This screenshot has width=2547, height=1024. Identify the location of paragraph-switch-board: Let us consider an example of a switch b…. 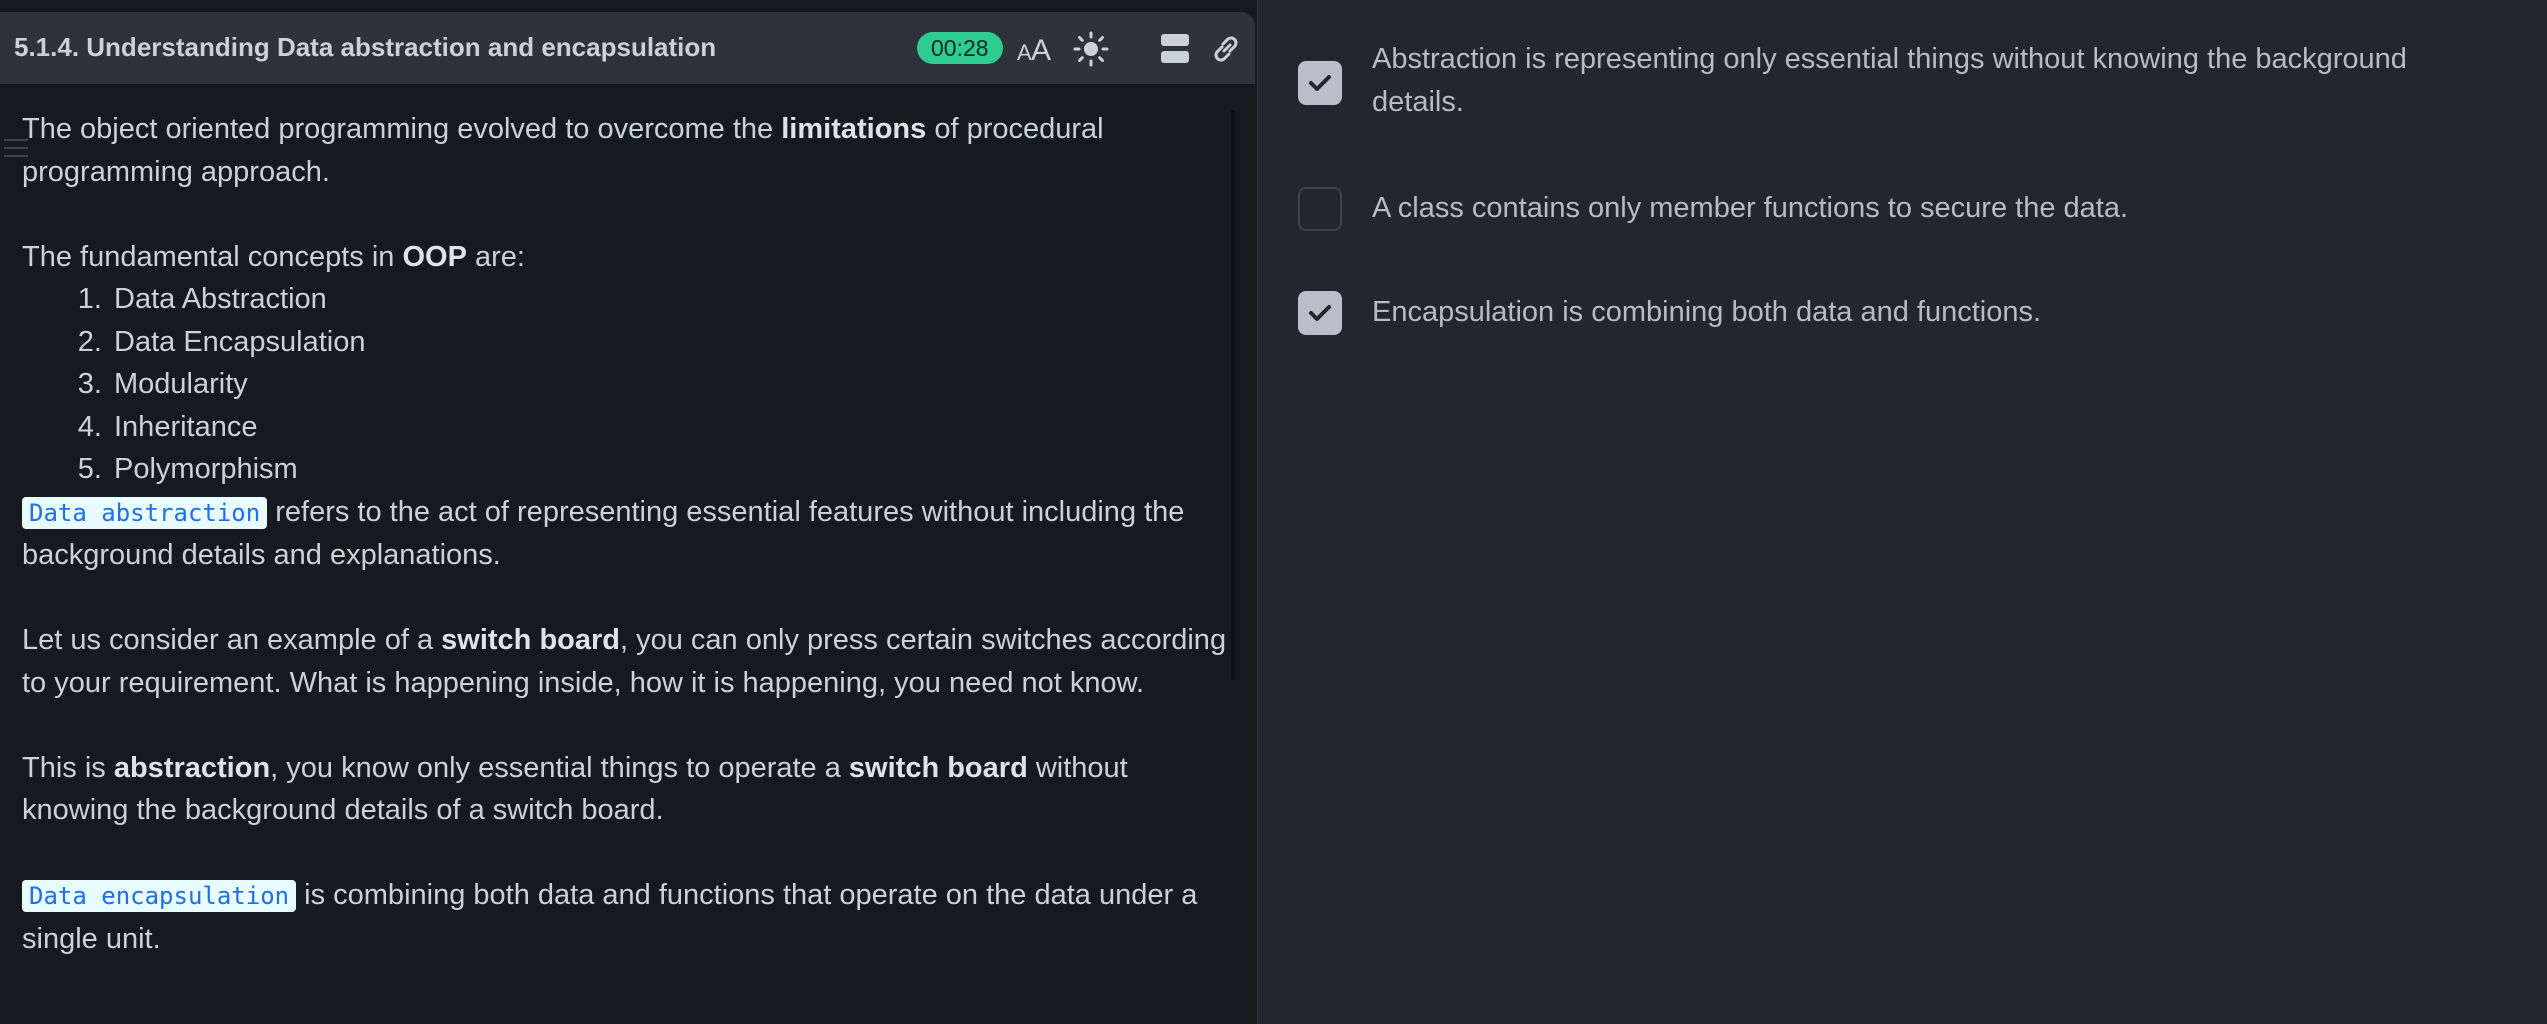
(624, 661).